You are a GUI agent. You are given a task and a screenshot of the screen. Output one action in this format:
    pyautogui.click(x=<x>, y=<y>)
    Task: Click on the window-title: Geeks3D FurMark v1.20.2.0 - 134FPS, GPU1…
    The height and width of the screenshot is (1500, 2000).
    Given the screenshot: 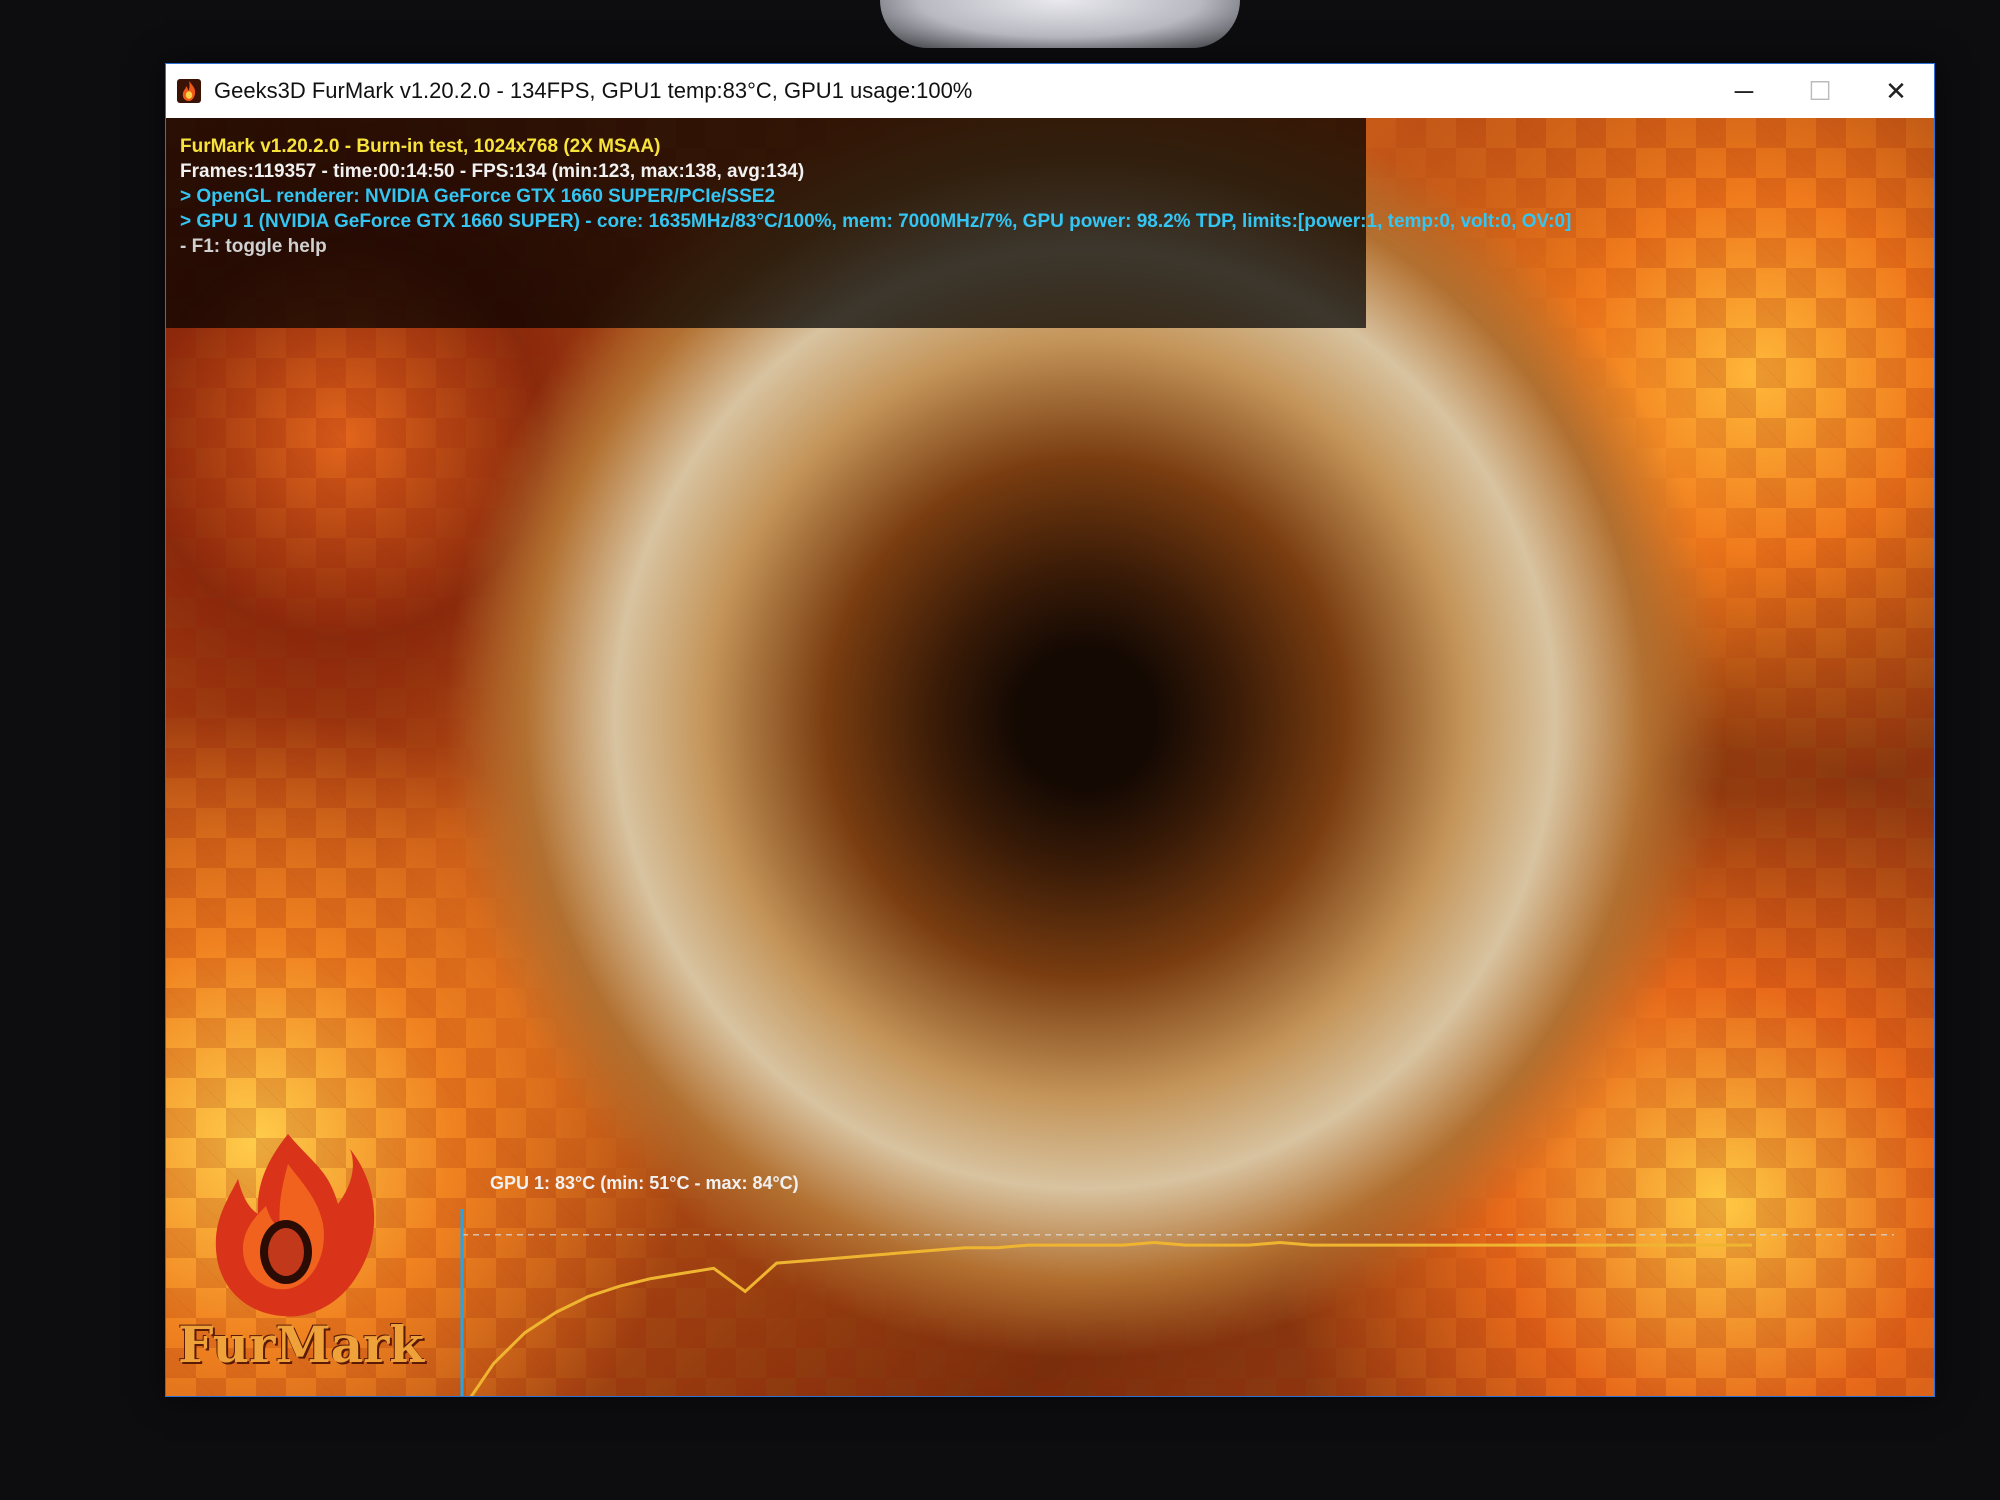 What is the action you would take?
    pyautogui.click(x=593, y=90)
    